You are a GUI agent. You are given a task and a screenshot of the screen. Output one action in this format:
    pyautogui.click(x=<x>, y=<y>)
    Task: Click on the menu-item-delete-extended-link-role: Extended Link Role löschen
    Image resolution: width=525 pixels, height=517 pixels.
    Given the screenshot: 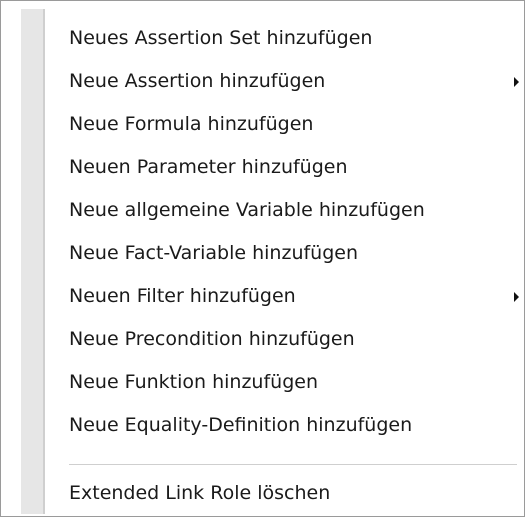 What is the action you would take?
    pyautogui.click(x=284, y=494)
    